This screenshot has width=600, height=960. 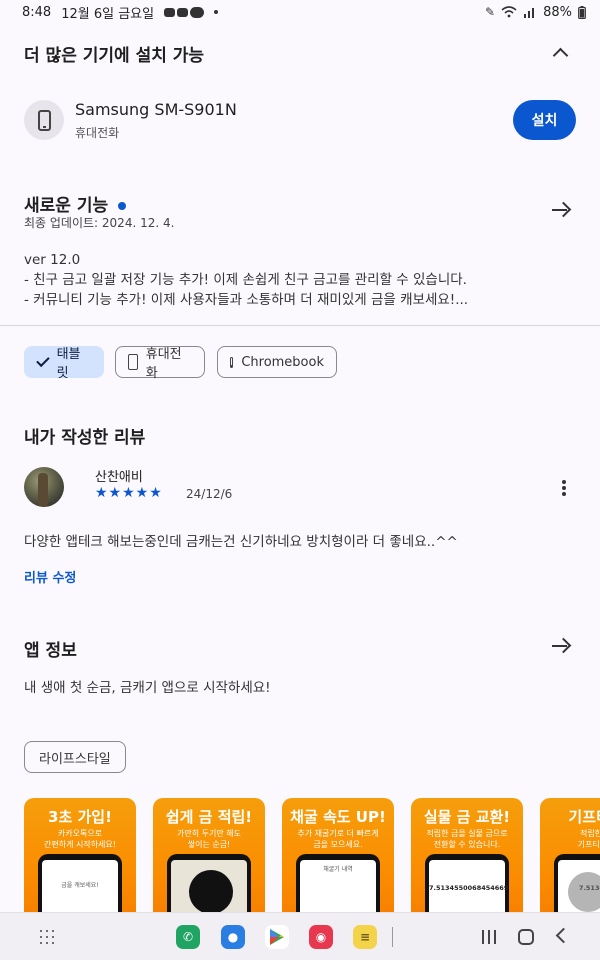 I want to click on screenshot-phone-frame: 금을 캐보세요!, so click(x=80, y=884).